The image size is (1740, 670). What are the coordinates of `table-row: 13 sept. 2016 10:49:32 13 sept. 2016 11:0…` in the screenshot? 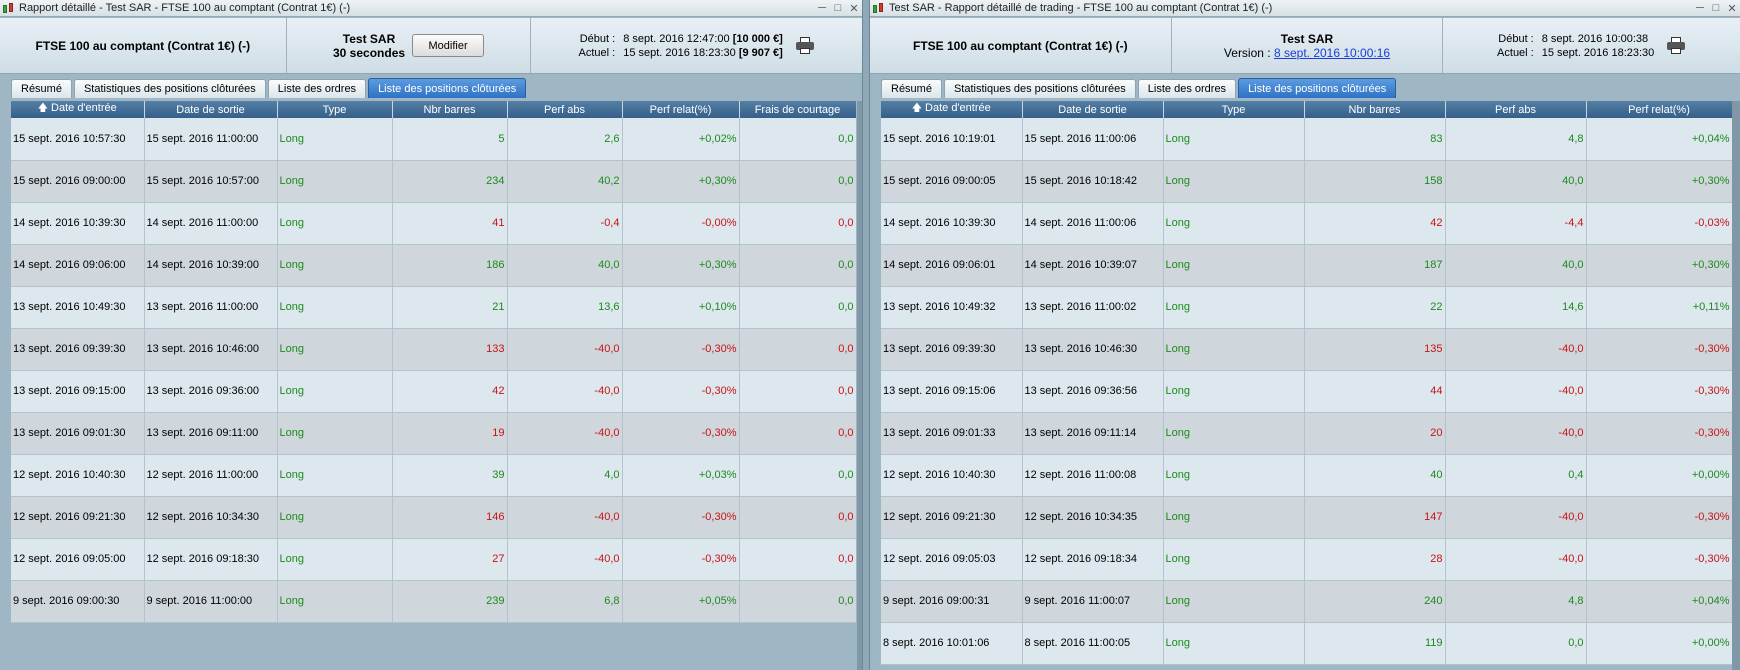 It's located at (1306, 307).